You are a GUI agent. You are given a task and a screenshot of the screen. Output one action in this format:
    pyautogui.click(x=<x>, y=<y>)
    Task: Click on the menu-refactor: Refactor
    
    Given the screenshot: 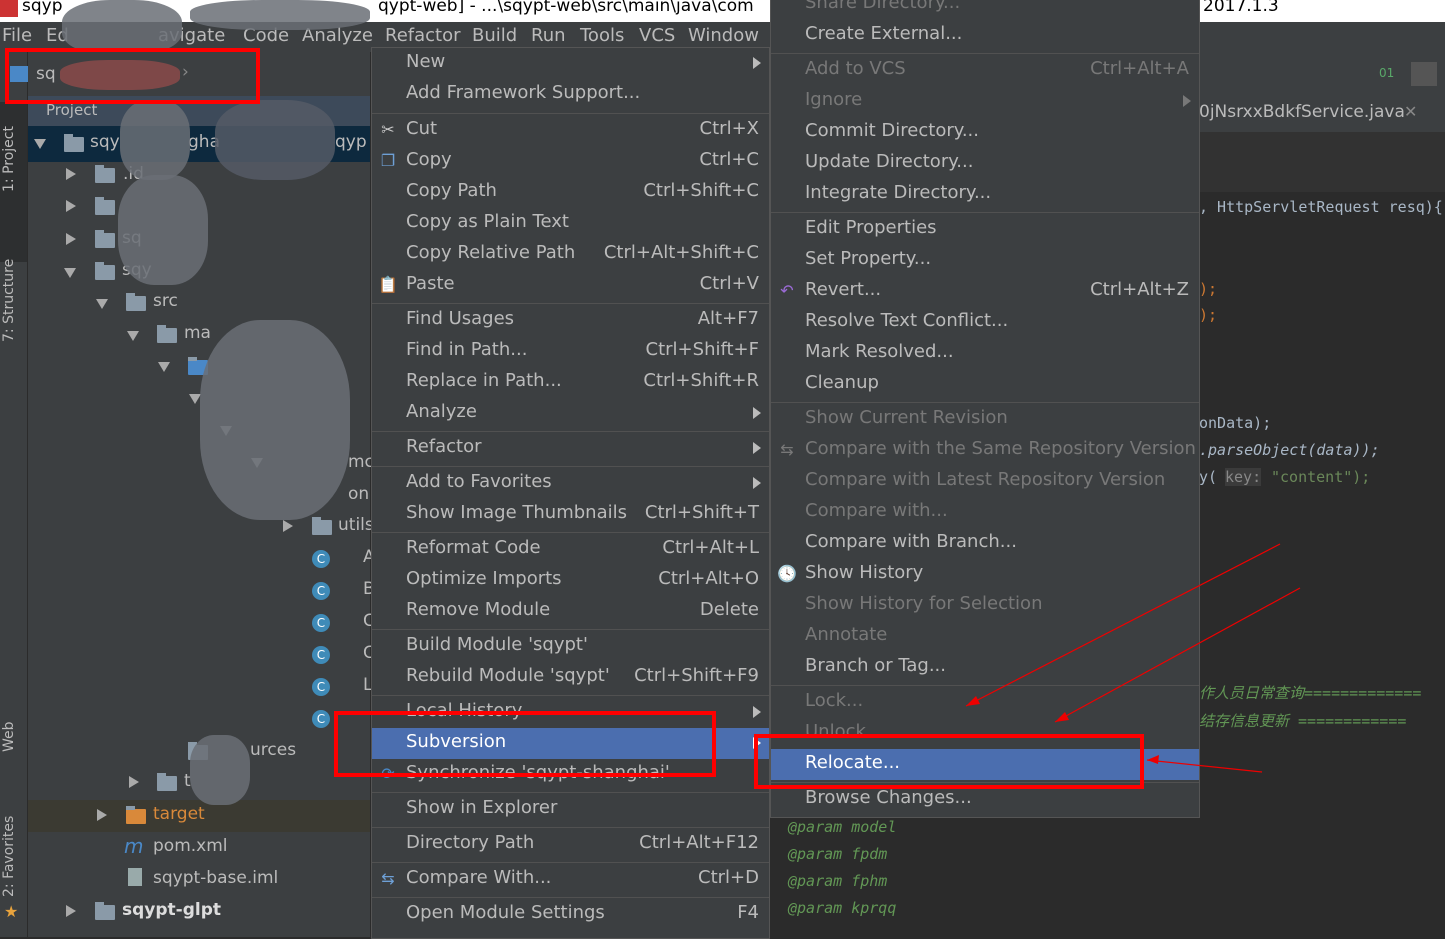 What is the action you would take?
    pyautogui.click(x=423, y=35)
    